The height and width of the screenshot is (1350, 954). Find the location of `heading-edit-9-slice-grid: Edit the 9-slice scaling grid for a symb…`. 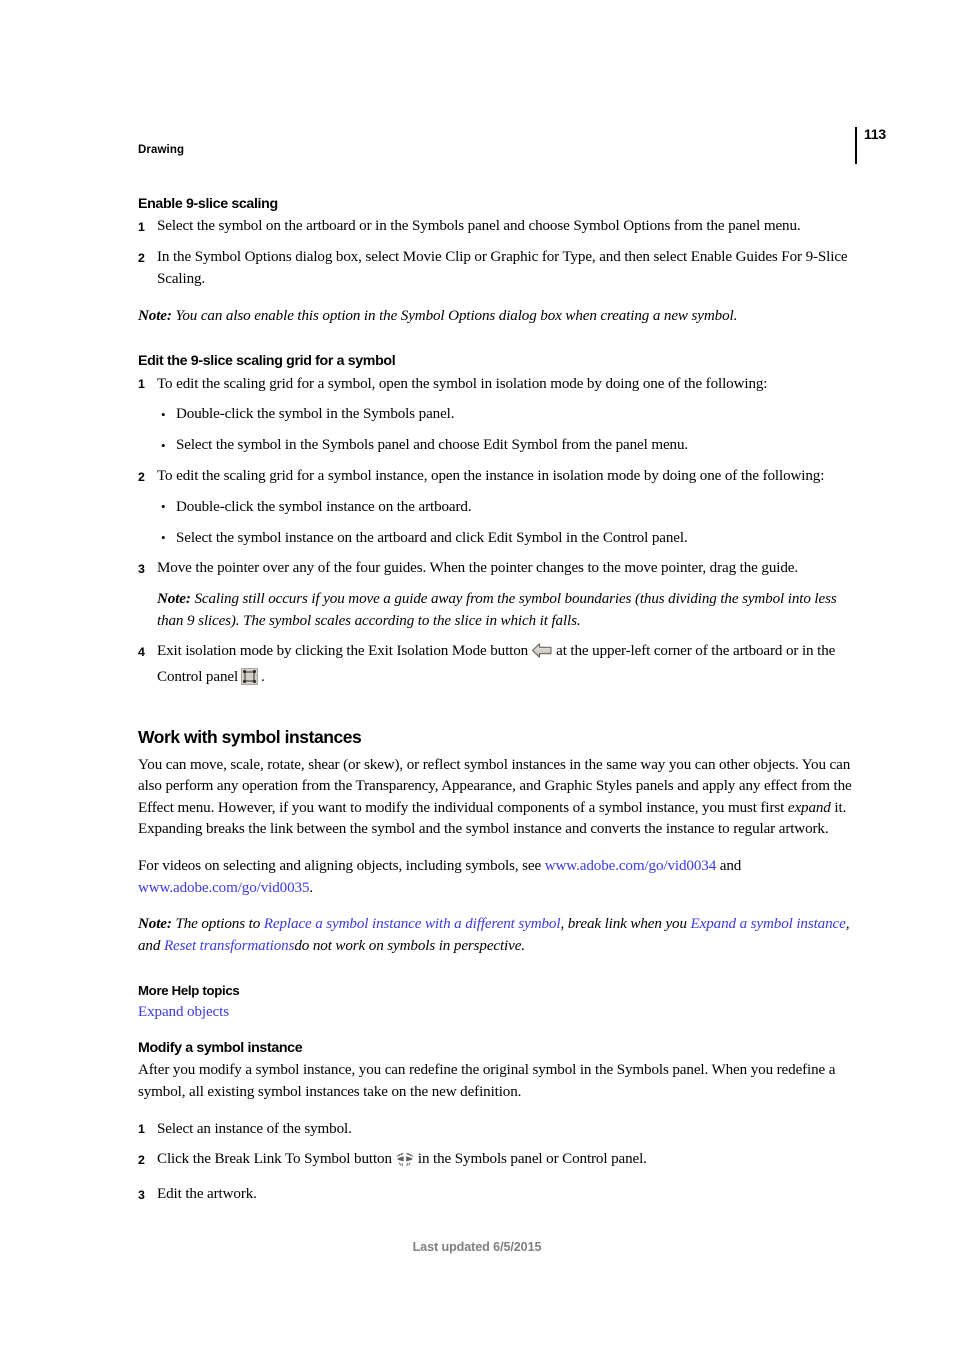

heading-edit-9-slice-grid: Edit the 9-slice scaling grid for a symb… is located at coordinates (267, 361).